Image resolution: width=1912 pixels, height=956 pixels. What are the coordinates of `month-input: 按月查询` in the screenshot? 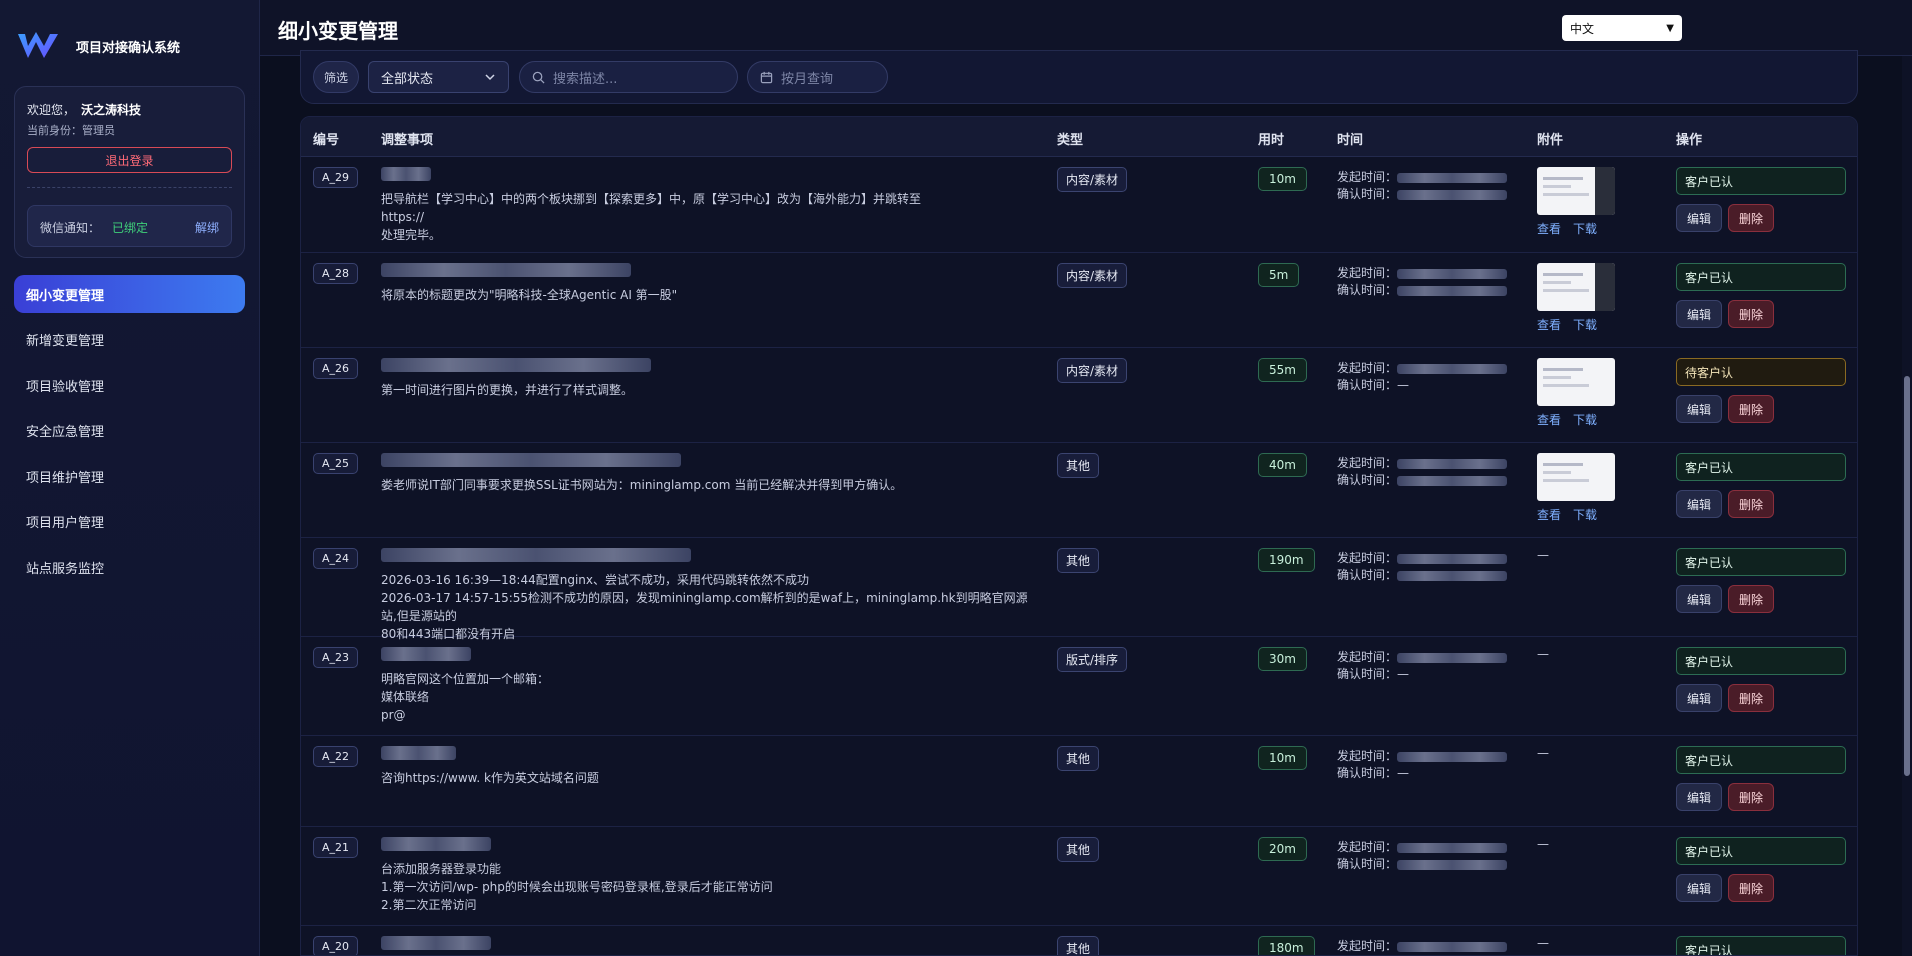 It's located at (817, 77).